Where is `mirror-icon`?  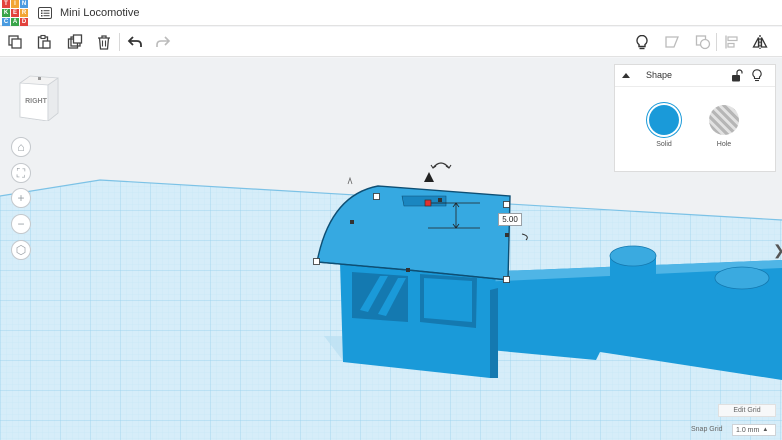
mirror-icon is located at coordinates (760, 42).